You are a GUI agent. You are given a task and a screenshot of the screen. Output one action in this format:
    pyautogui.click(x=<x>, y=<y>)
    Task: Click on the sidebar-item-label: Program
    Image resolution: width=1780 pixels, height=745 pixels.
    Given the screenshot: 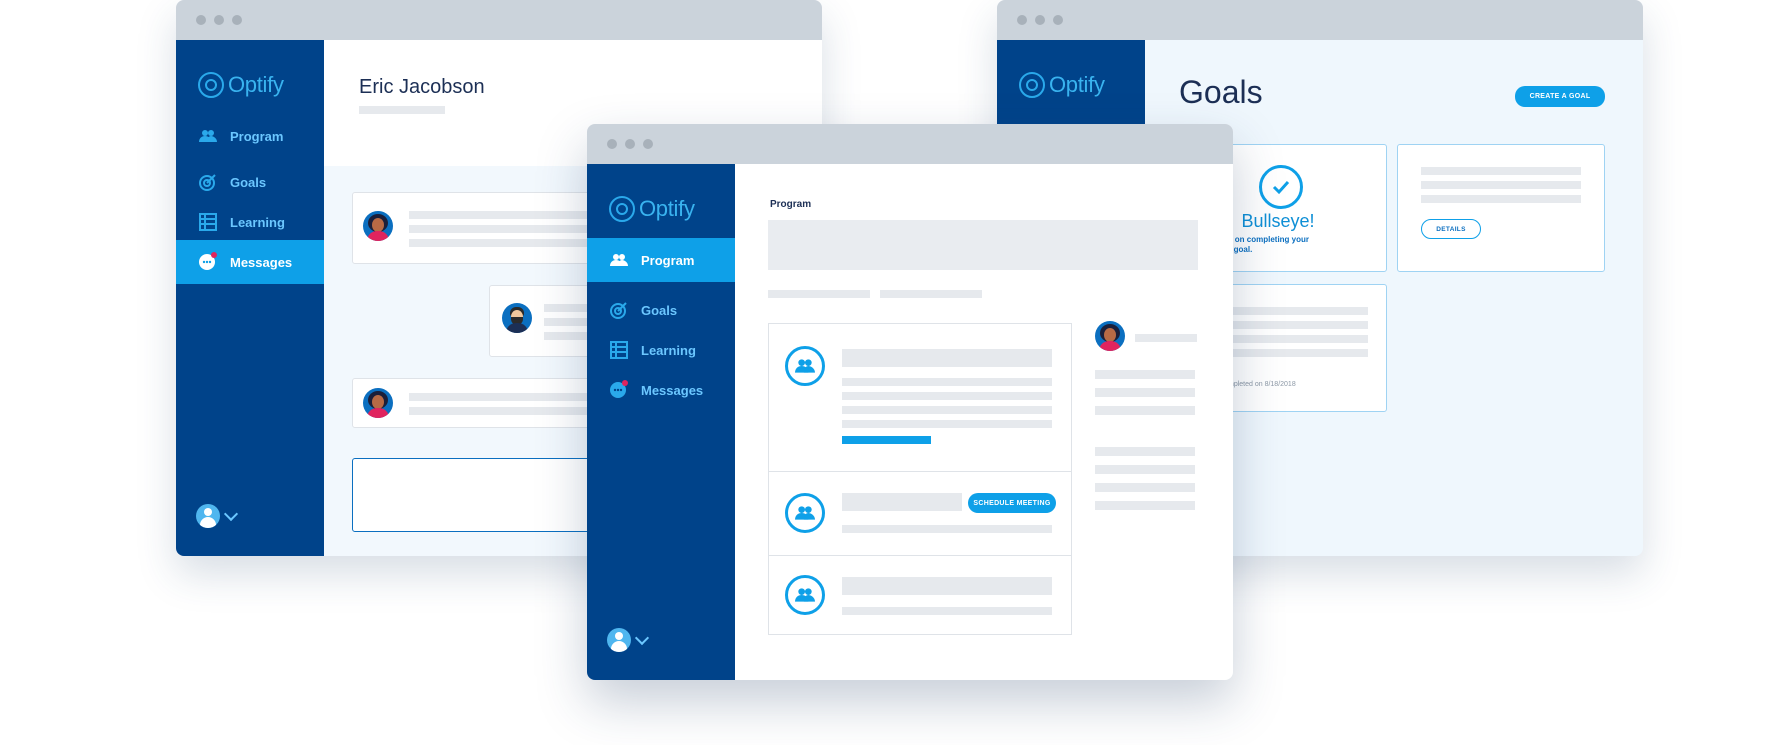 What is the action you would take?
    pyautogui.click(x=668, y=260)
    